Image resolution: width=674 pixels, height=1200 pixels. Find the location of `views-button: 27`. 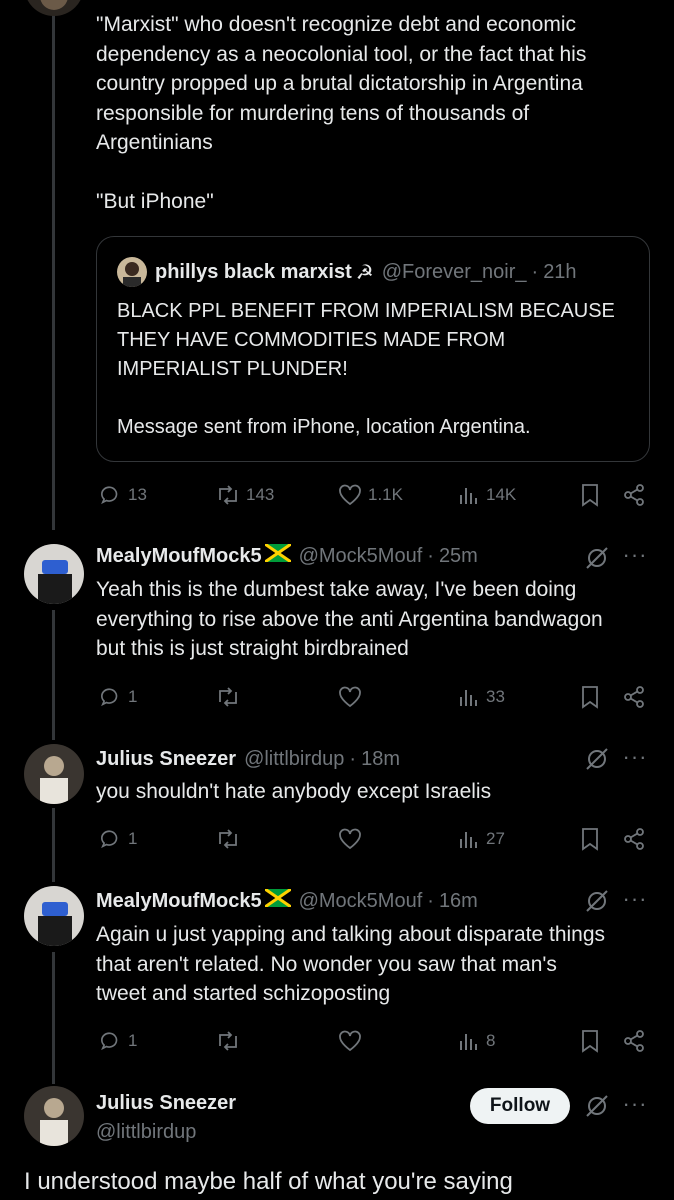

views-button: 27 is located at coordinates (481, 839).